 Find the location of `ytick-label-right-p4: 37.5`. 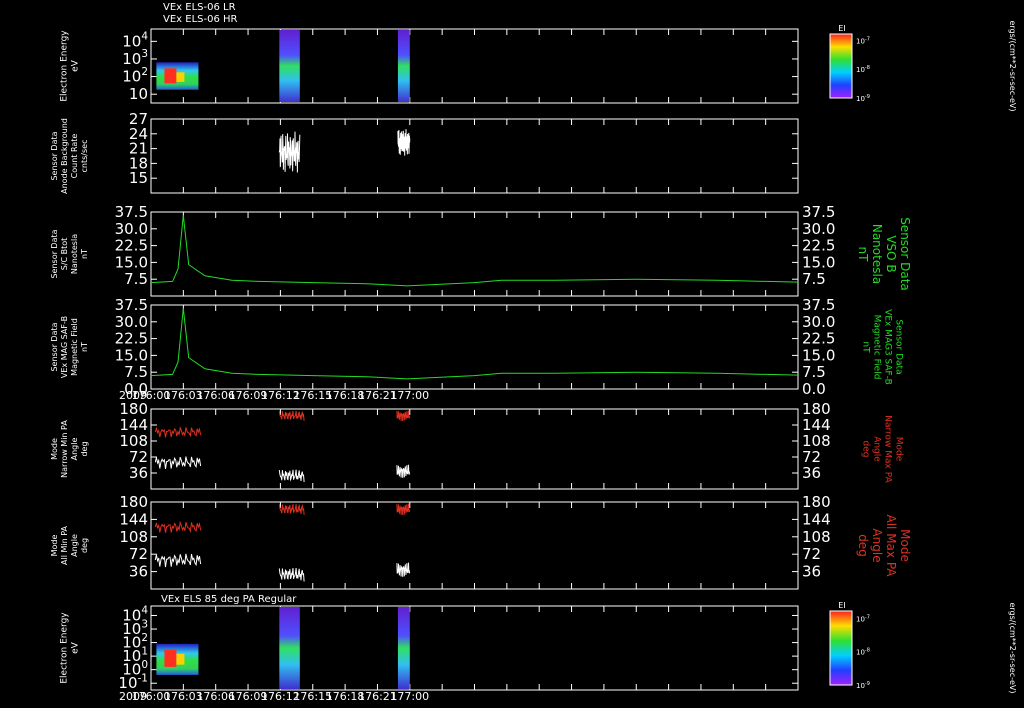

ytick-label-right-p4: 37.5 is located at coordinates (818, 305).